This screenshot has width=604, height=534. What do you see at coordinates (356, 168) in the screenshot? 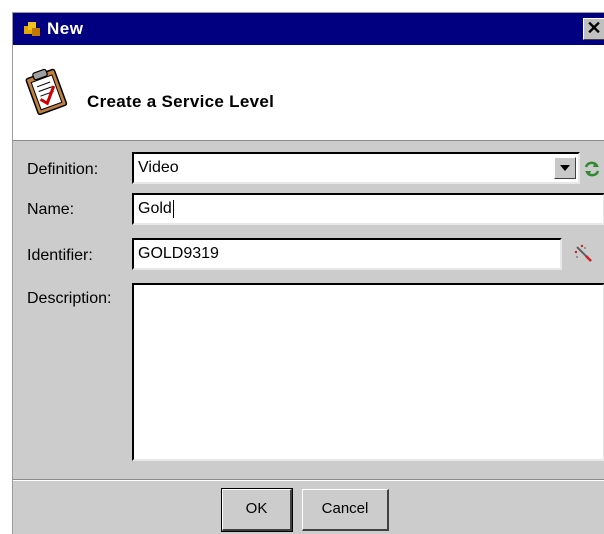
I see `definition-select: Video` at bounding box center [356, 168].